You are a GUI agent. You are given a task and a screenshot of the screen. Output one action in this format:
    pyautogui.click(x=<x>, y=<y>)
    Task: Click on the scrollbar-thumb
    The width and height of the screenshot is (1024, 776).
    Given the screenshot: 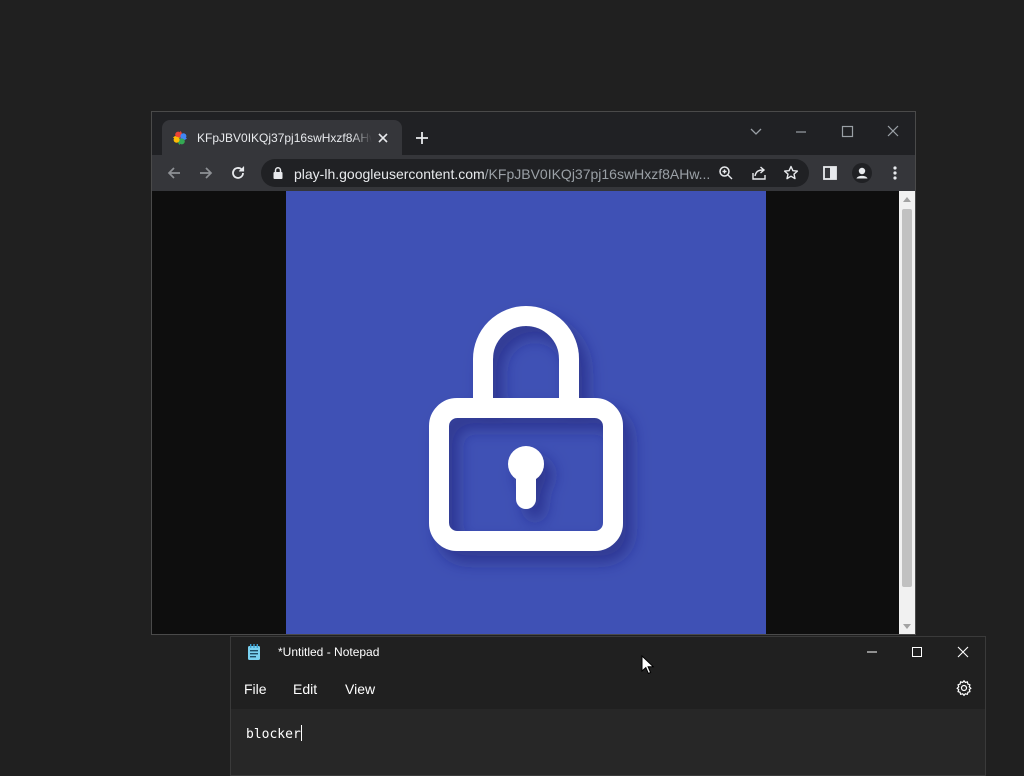 What is the action you would take?
    pyautogui.click(x=907, y=398)
    